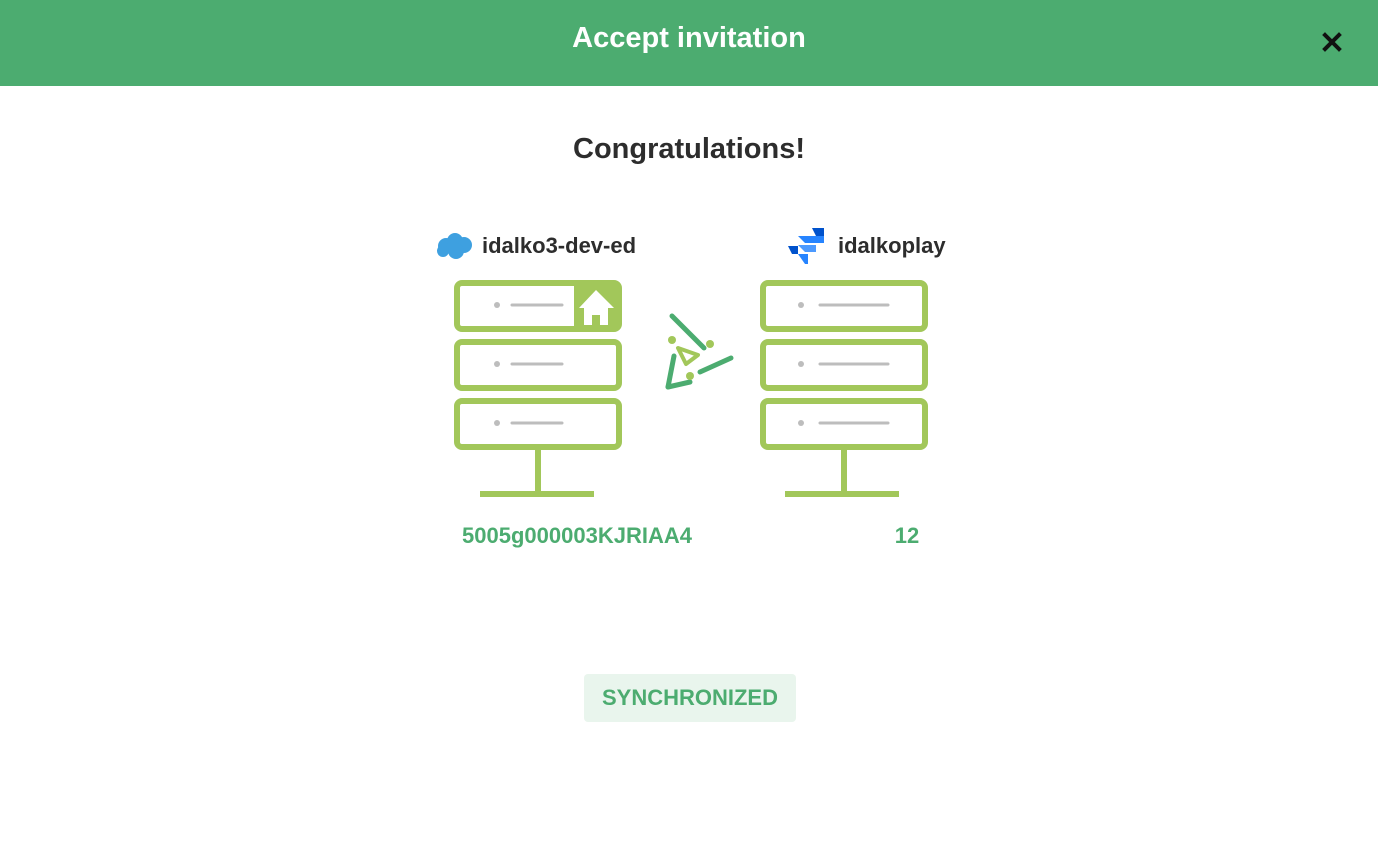 This screenshot has height=862, width=1378. Describe the element at coordinates (699, 351) in the screenshot. I see `exalate-sync-icon` at that location.